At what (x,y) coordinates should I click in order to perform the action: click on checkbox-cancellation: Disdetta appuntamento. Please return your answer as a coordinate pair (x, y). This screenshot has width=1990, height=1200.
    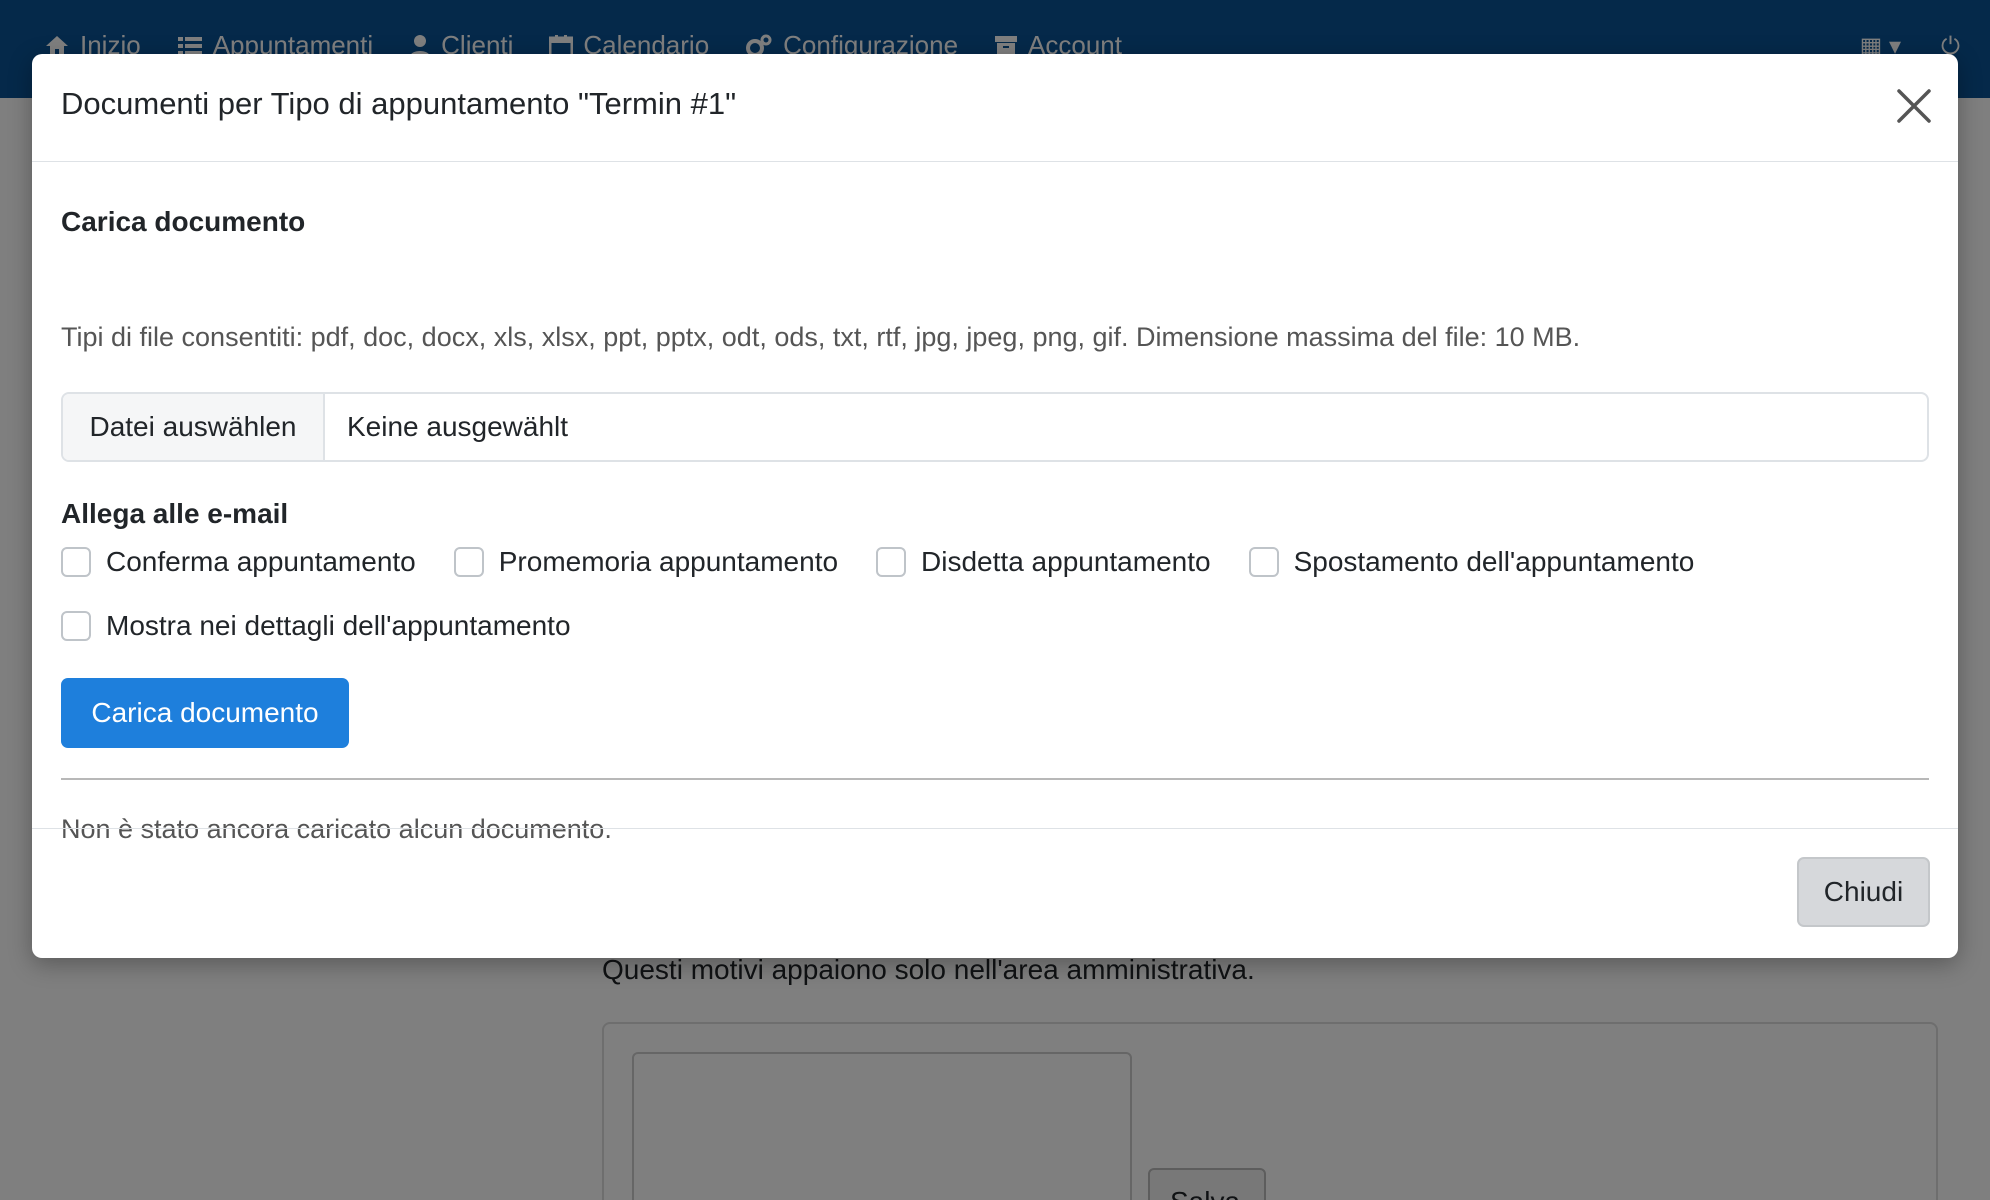
    Looking at the image, I should click on (1043, 562).